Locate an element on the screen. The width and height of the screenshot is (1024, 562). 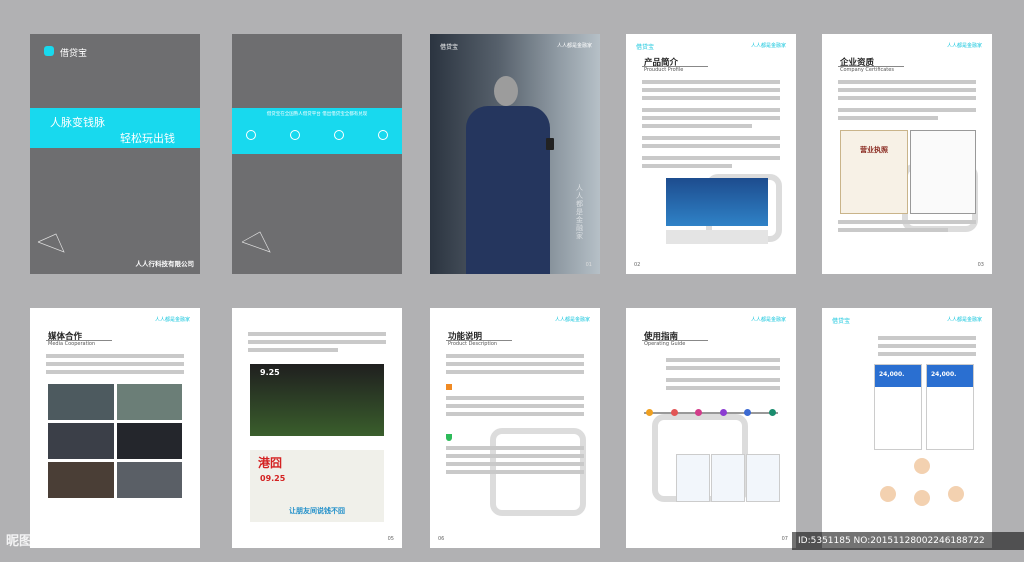
photo-header-right: 人人都是金融家 is located at coordinates (574, 46).